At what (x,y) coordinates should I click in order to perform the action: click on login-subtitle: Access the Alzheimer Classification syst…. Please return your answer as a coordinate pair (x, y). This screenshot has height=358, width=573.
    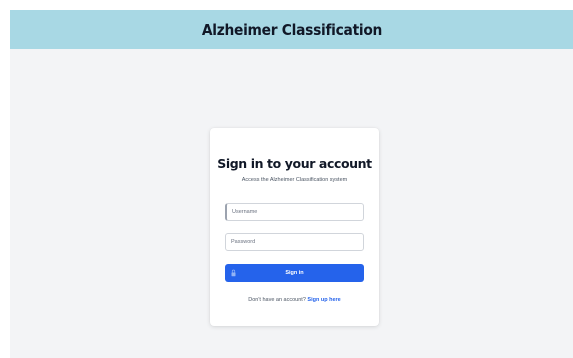
    Looking at the image, I should click on (294, 180).